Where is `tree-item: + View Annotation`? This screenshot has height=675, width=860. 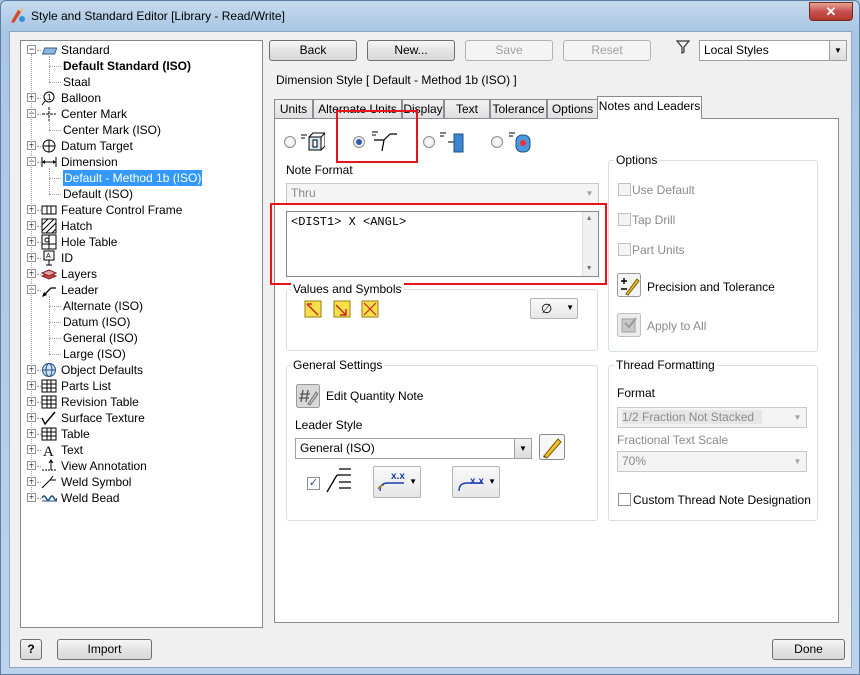 tree-item: + View Annotation is located at coordinates (141, 466).